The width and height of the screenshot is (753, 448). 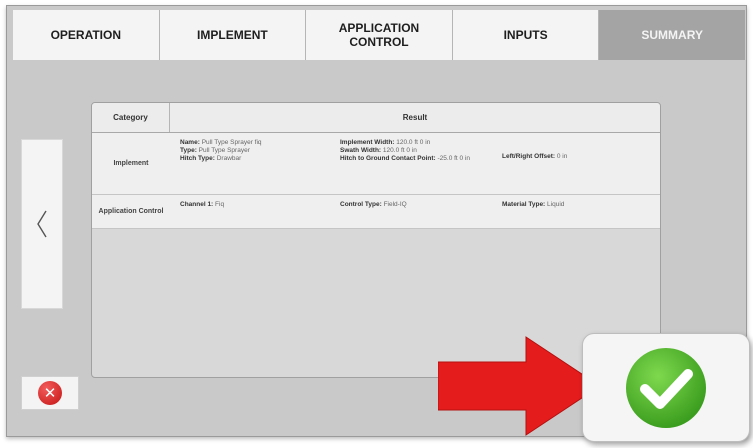 I want to click on close-icon: ✕, so click(x=50, y=393).